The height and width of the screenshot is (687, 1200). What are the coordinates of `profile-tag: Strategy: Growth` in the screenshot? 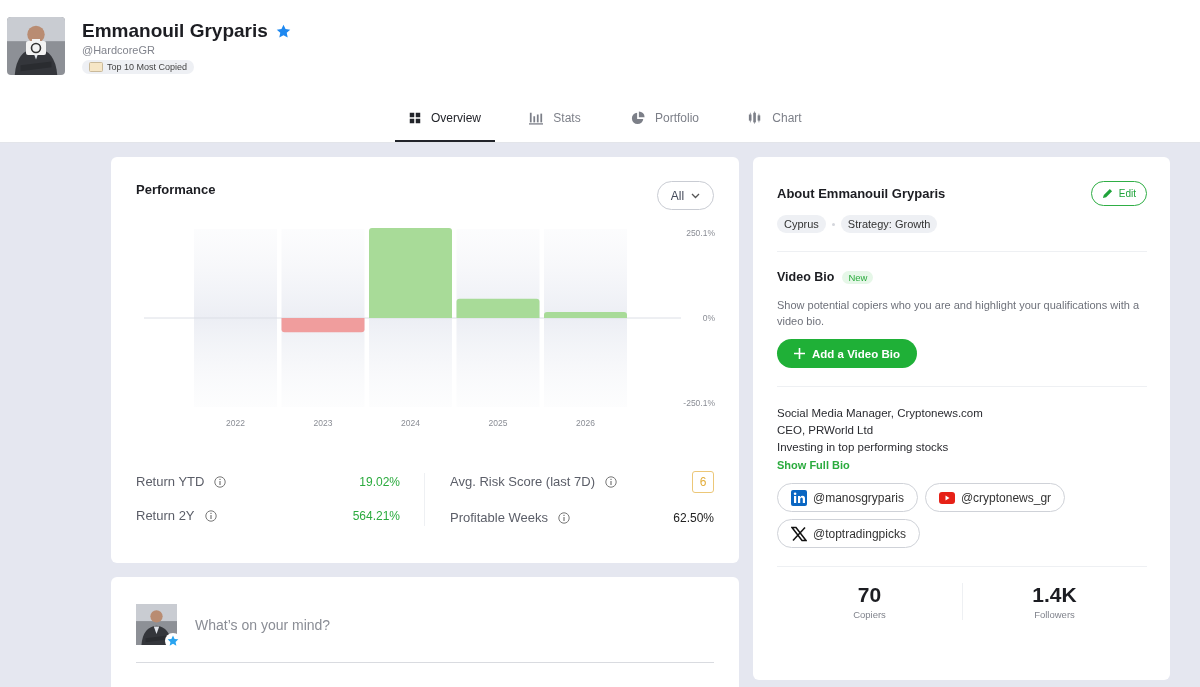 It's located at (889, 224).